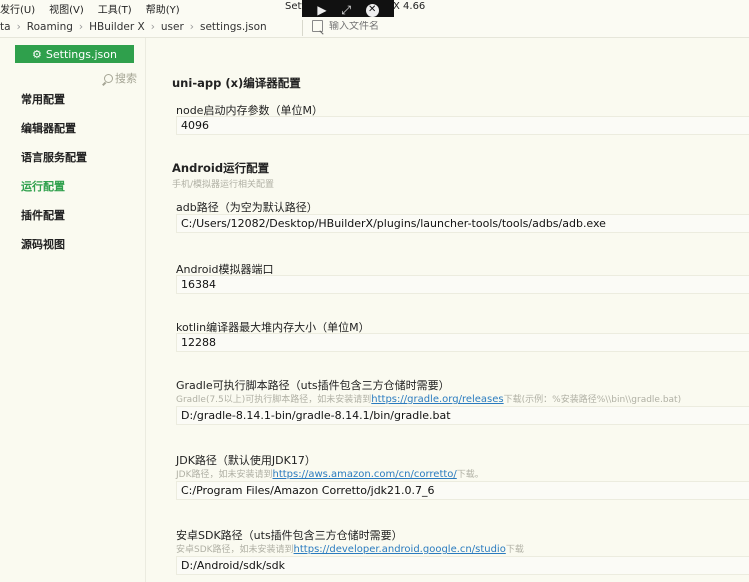 This screenshot has height=582, width=749. What do you see at coordinates (302, 28) in the screenshot?
I see `divider` at bounding box center [302, 28].